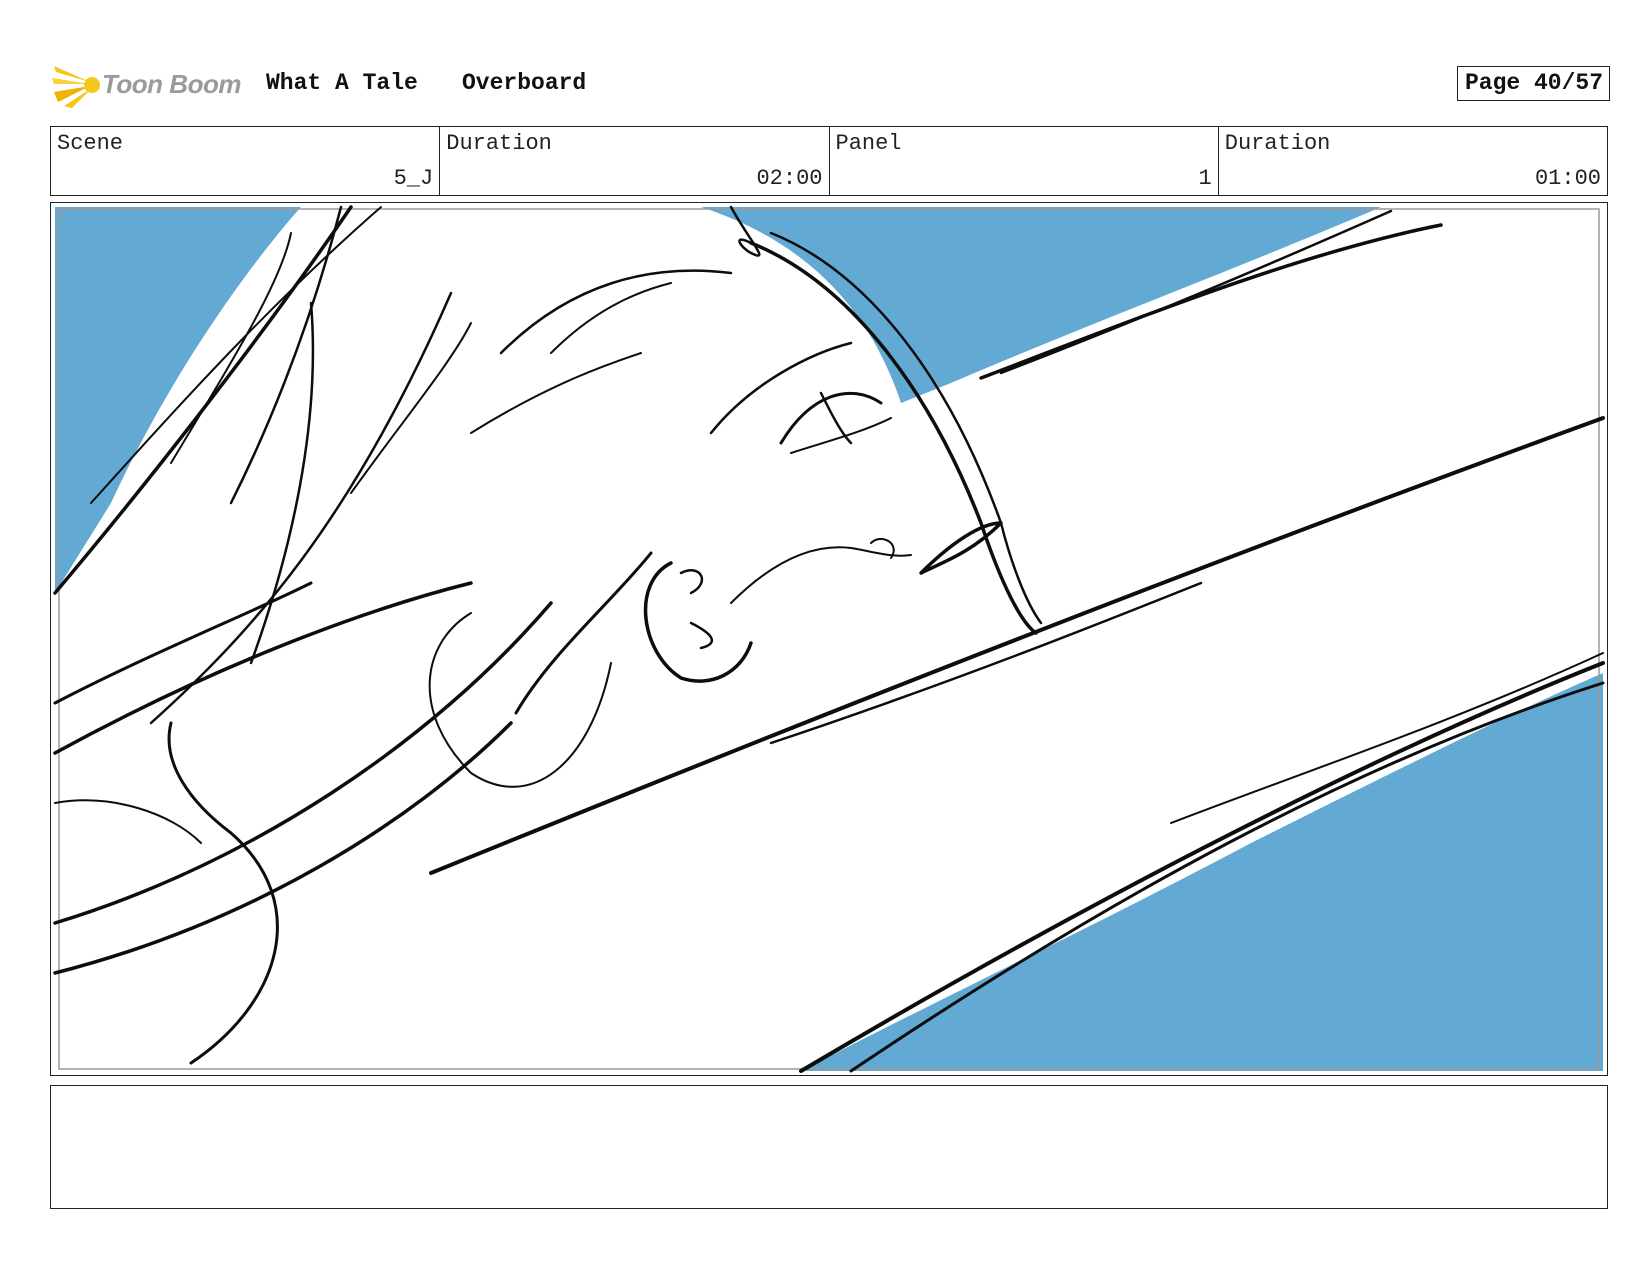 The image size is (1648, 1276). What do you see at coordinates (635, 161) in the screenshot?
I see `scene-duration-cell: Duration 02:00` at bounding box center [635, 161].